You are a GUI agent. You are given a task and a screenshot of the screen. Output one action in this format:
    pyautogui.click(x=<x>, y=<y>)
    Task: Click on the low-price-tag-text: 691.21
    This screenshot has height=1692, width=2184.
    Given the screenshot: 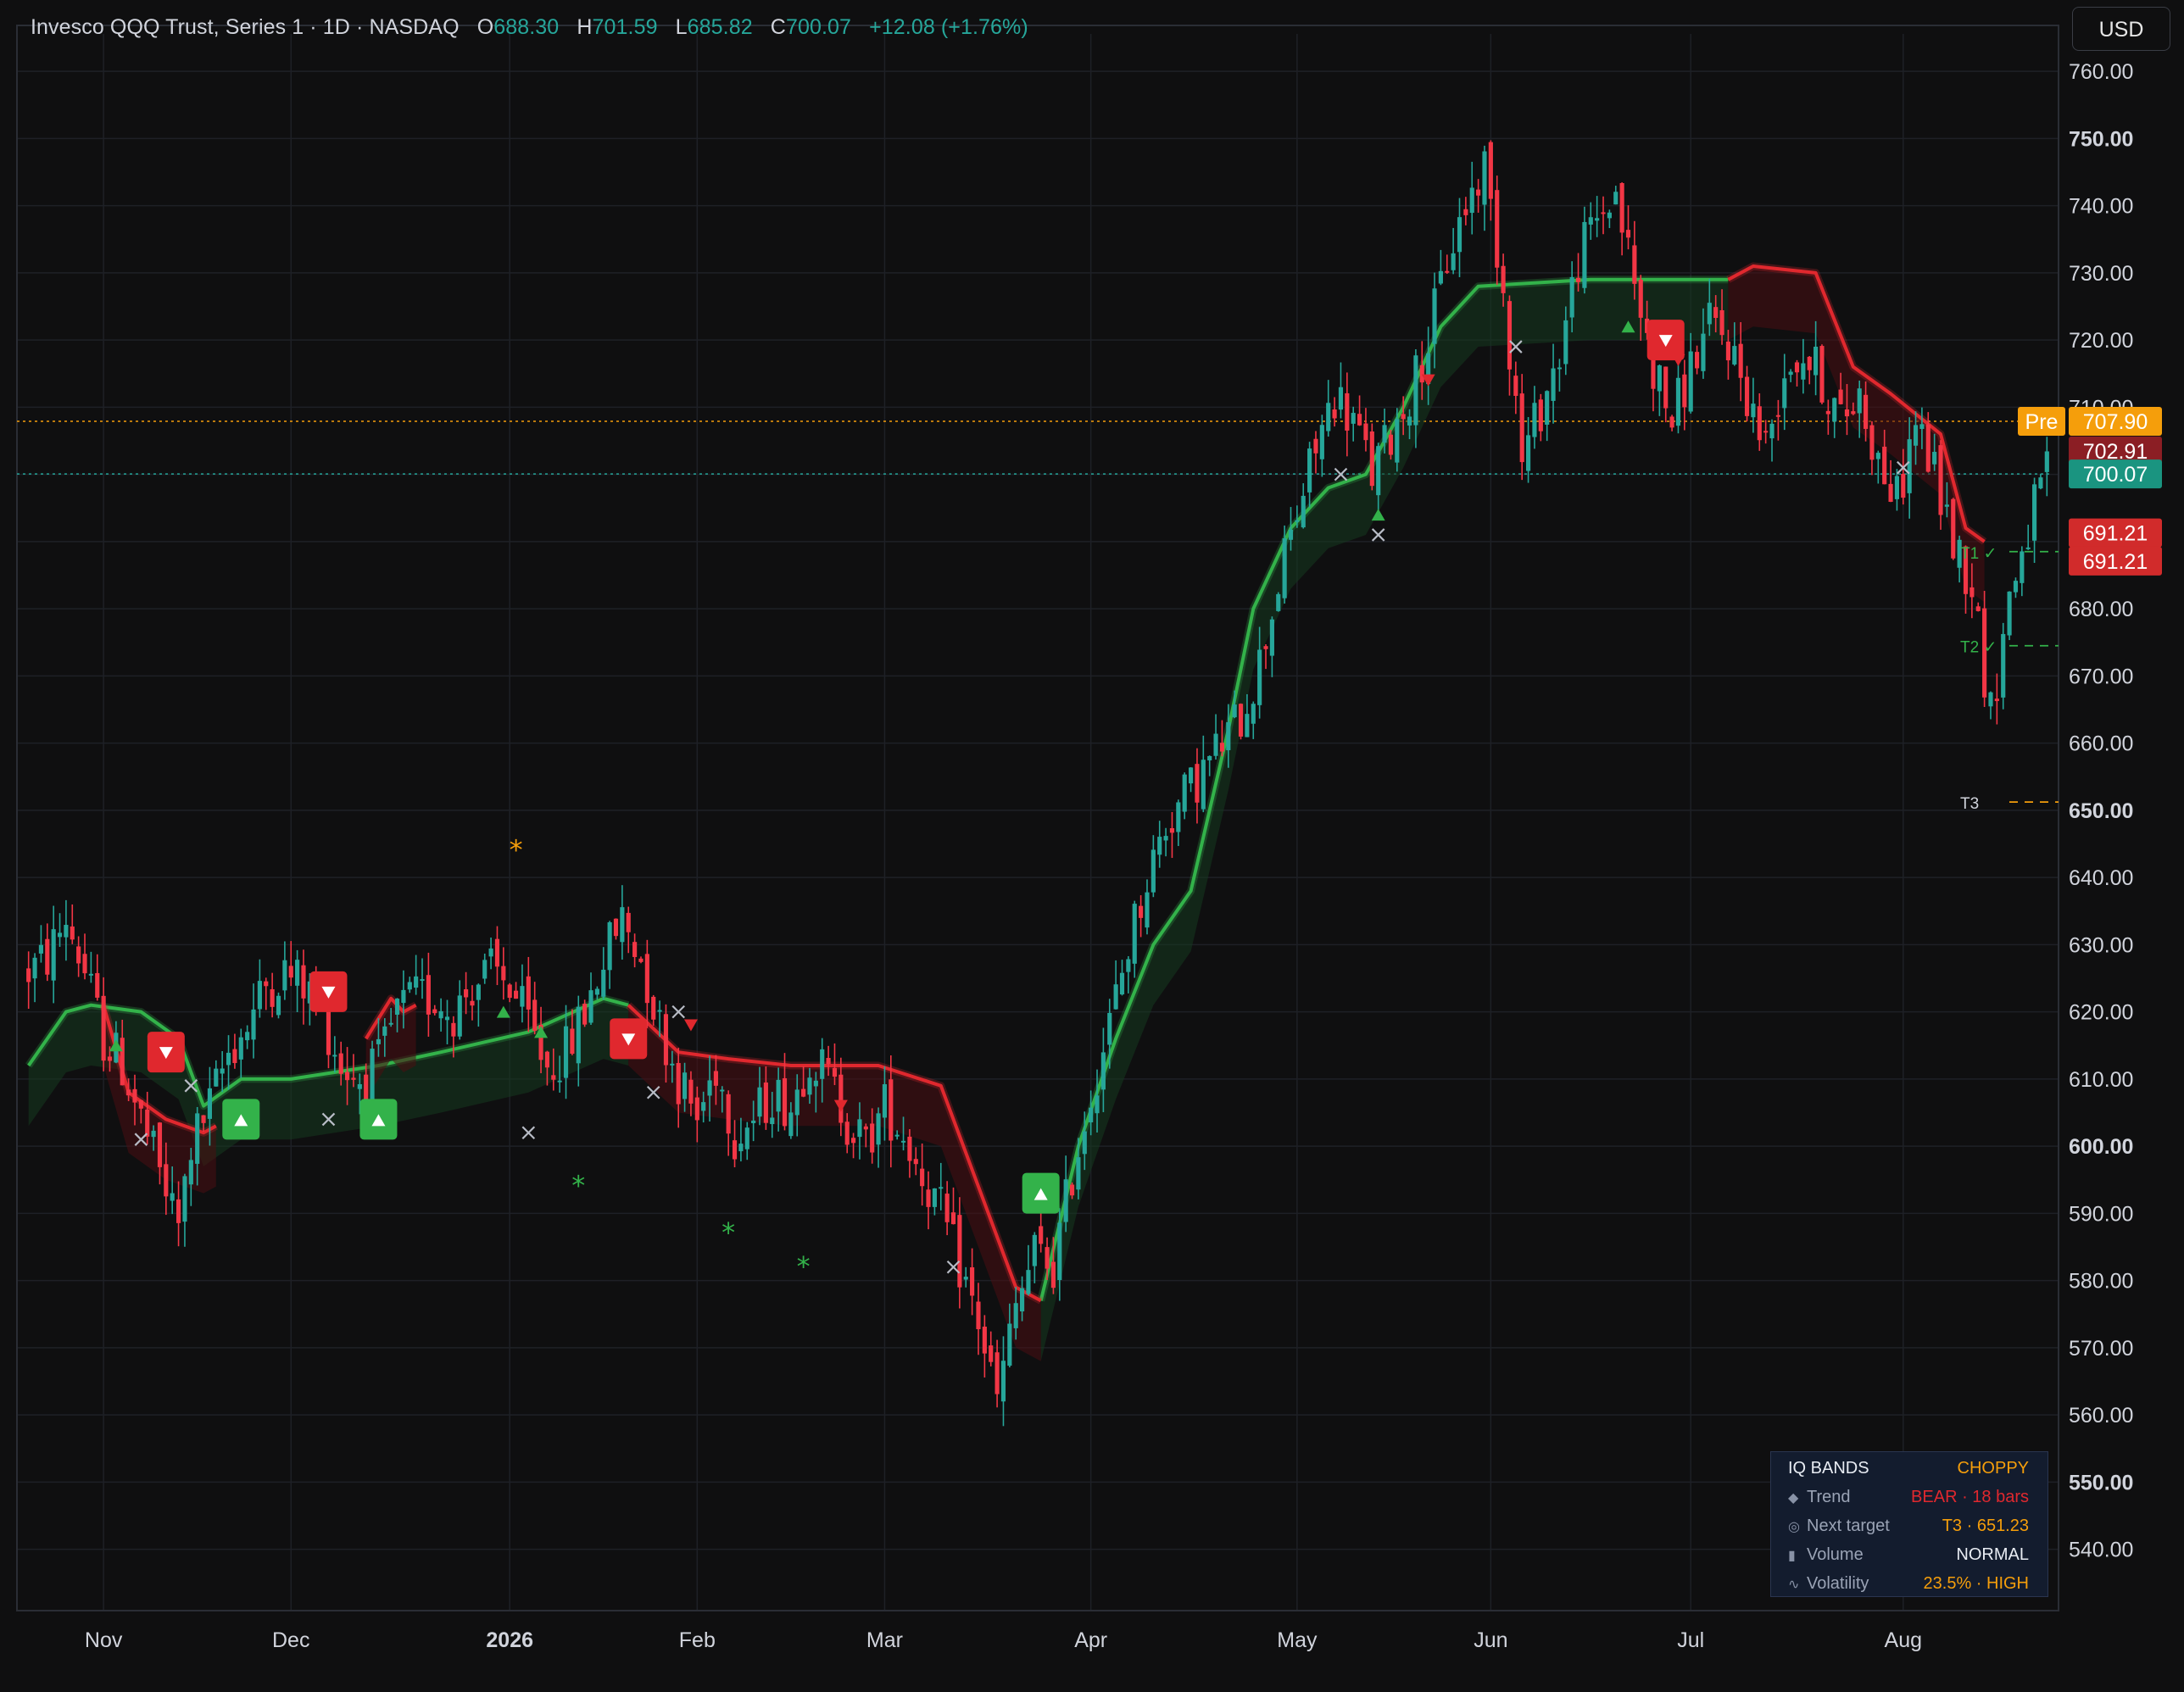 What is the action you would take?
    pyautogui.click(x=2115, y=562)
    